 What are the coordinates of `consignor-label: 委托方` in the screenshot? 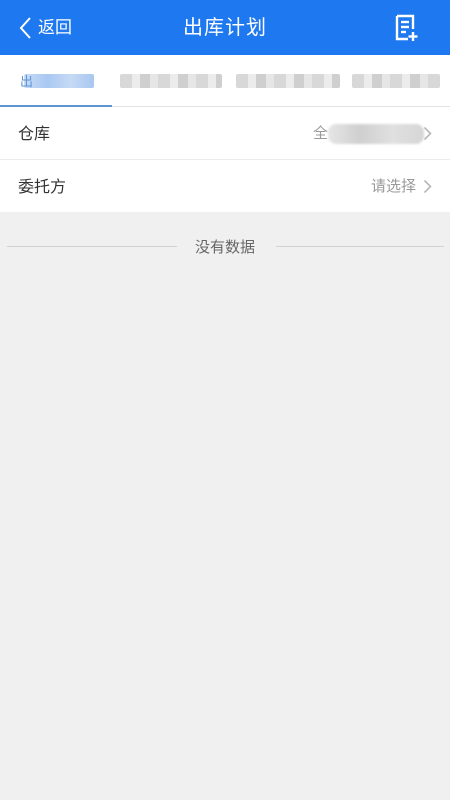 It's located at (42, 186).